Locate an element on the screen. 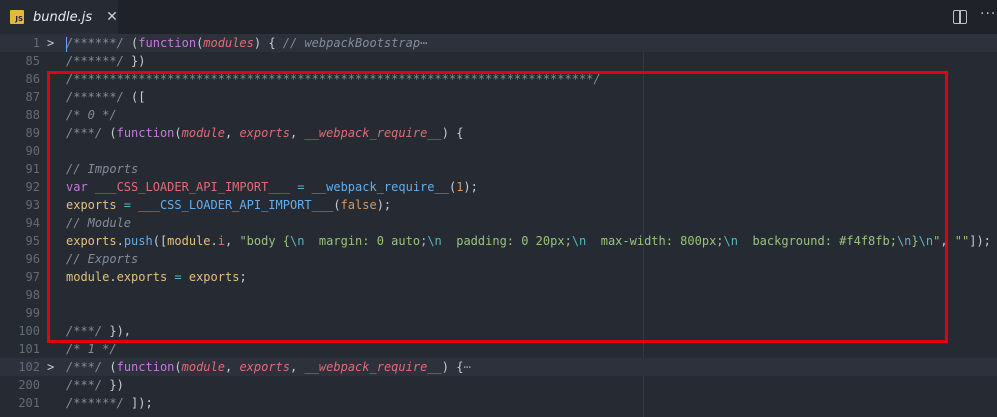 This screenshot has width=997, height=417. code-token: // Module is located at coordinates (99, 223).